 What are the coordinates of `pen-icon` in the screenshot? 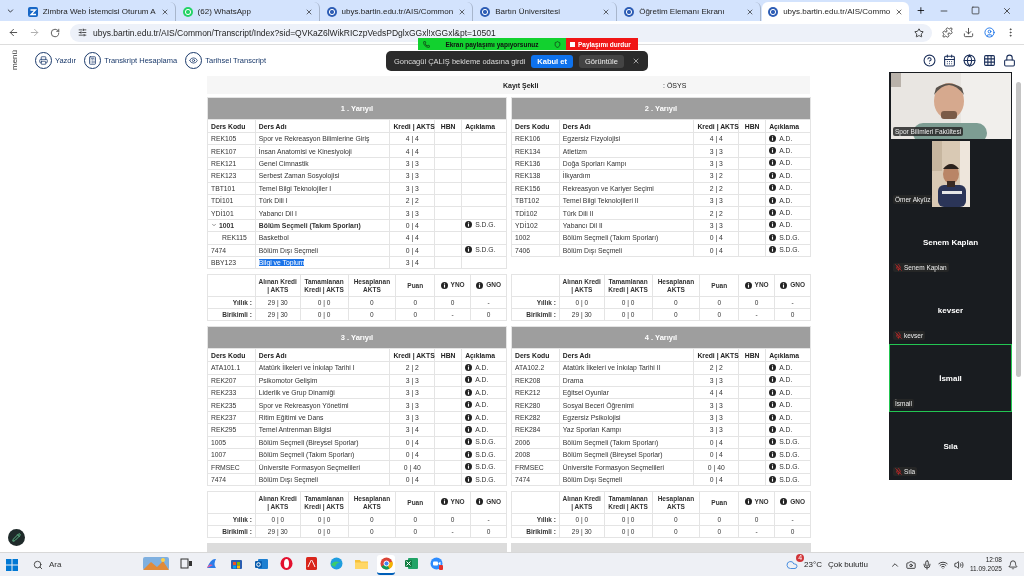 It's located at (16, 537).